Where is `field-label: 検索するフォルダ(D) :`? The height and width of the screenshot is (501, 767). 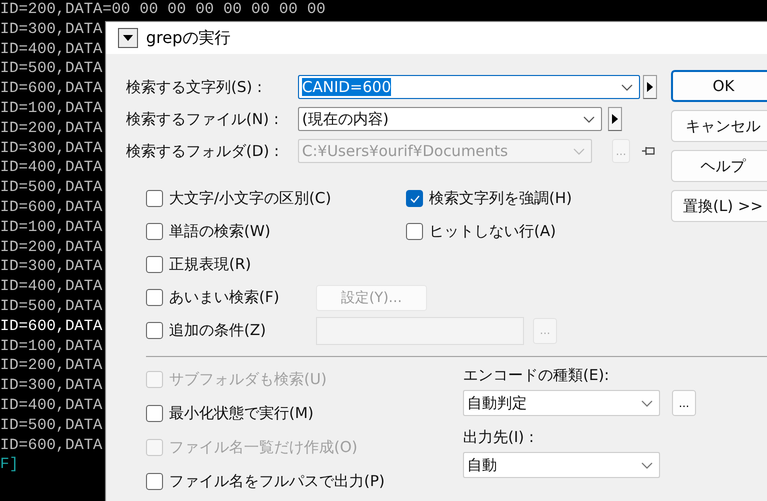
field-label: 検索するフォルダ(D) : is located at coordinates (203, 151).